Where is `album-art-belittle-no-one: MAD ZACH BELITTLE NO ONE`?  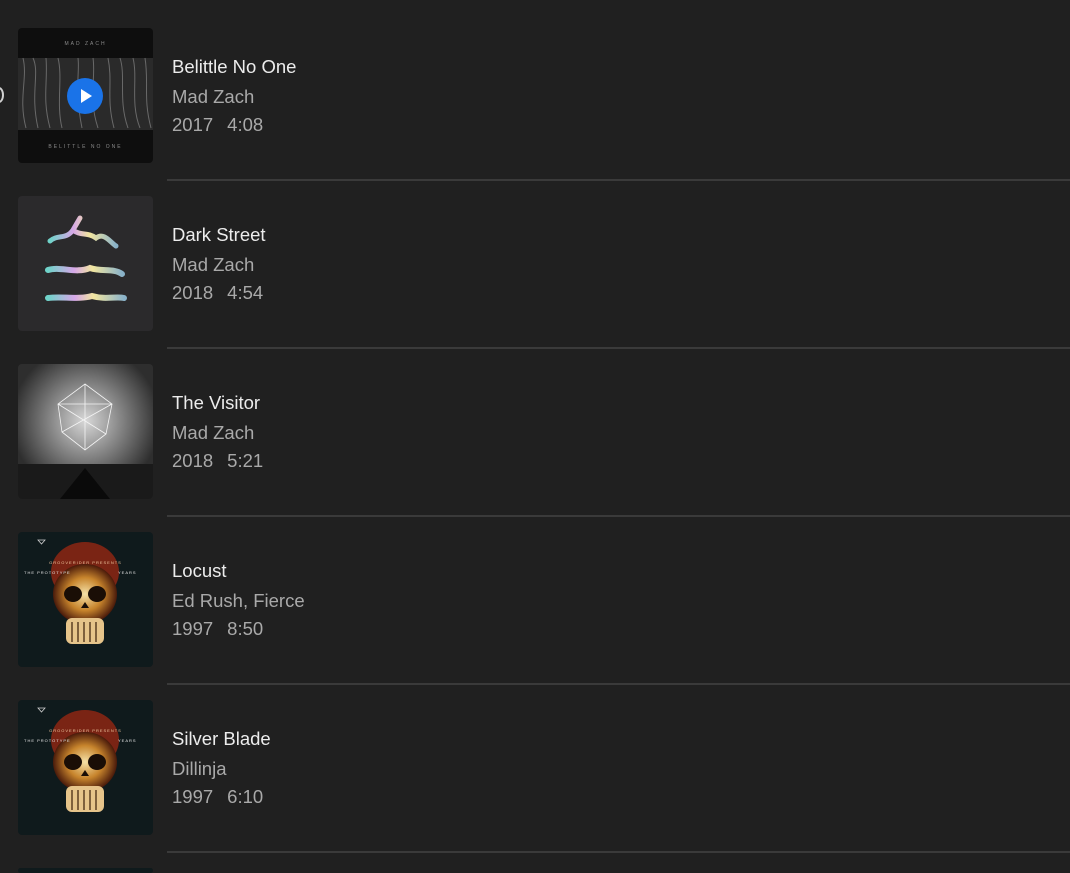
album-art-belittle-no-one: MAD ZACH BELITTLE NO ONE is located at coordinates (85, 95).